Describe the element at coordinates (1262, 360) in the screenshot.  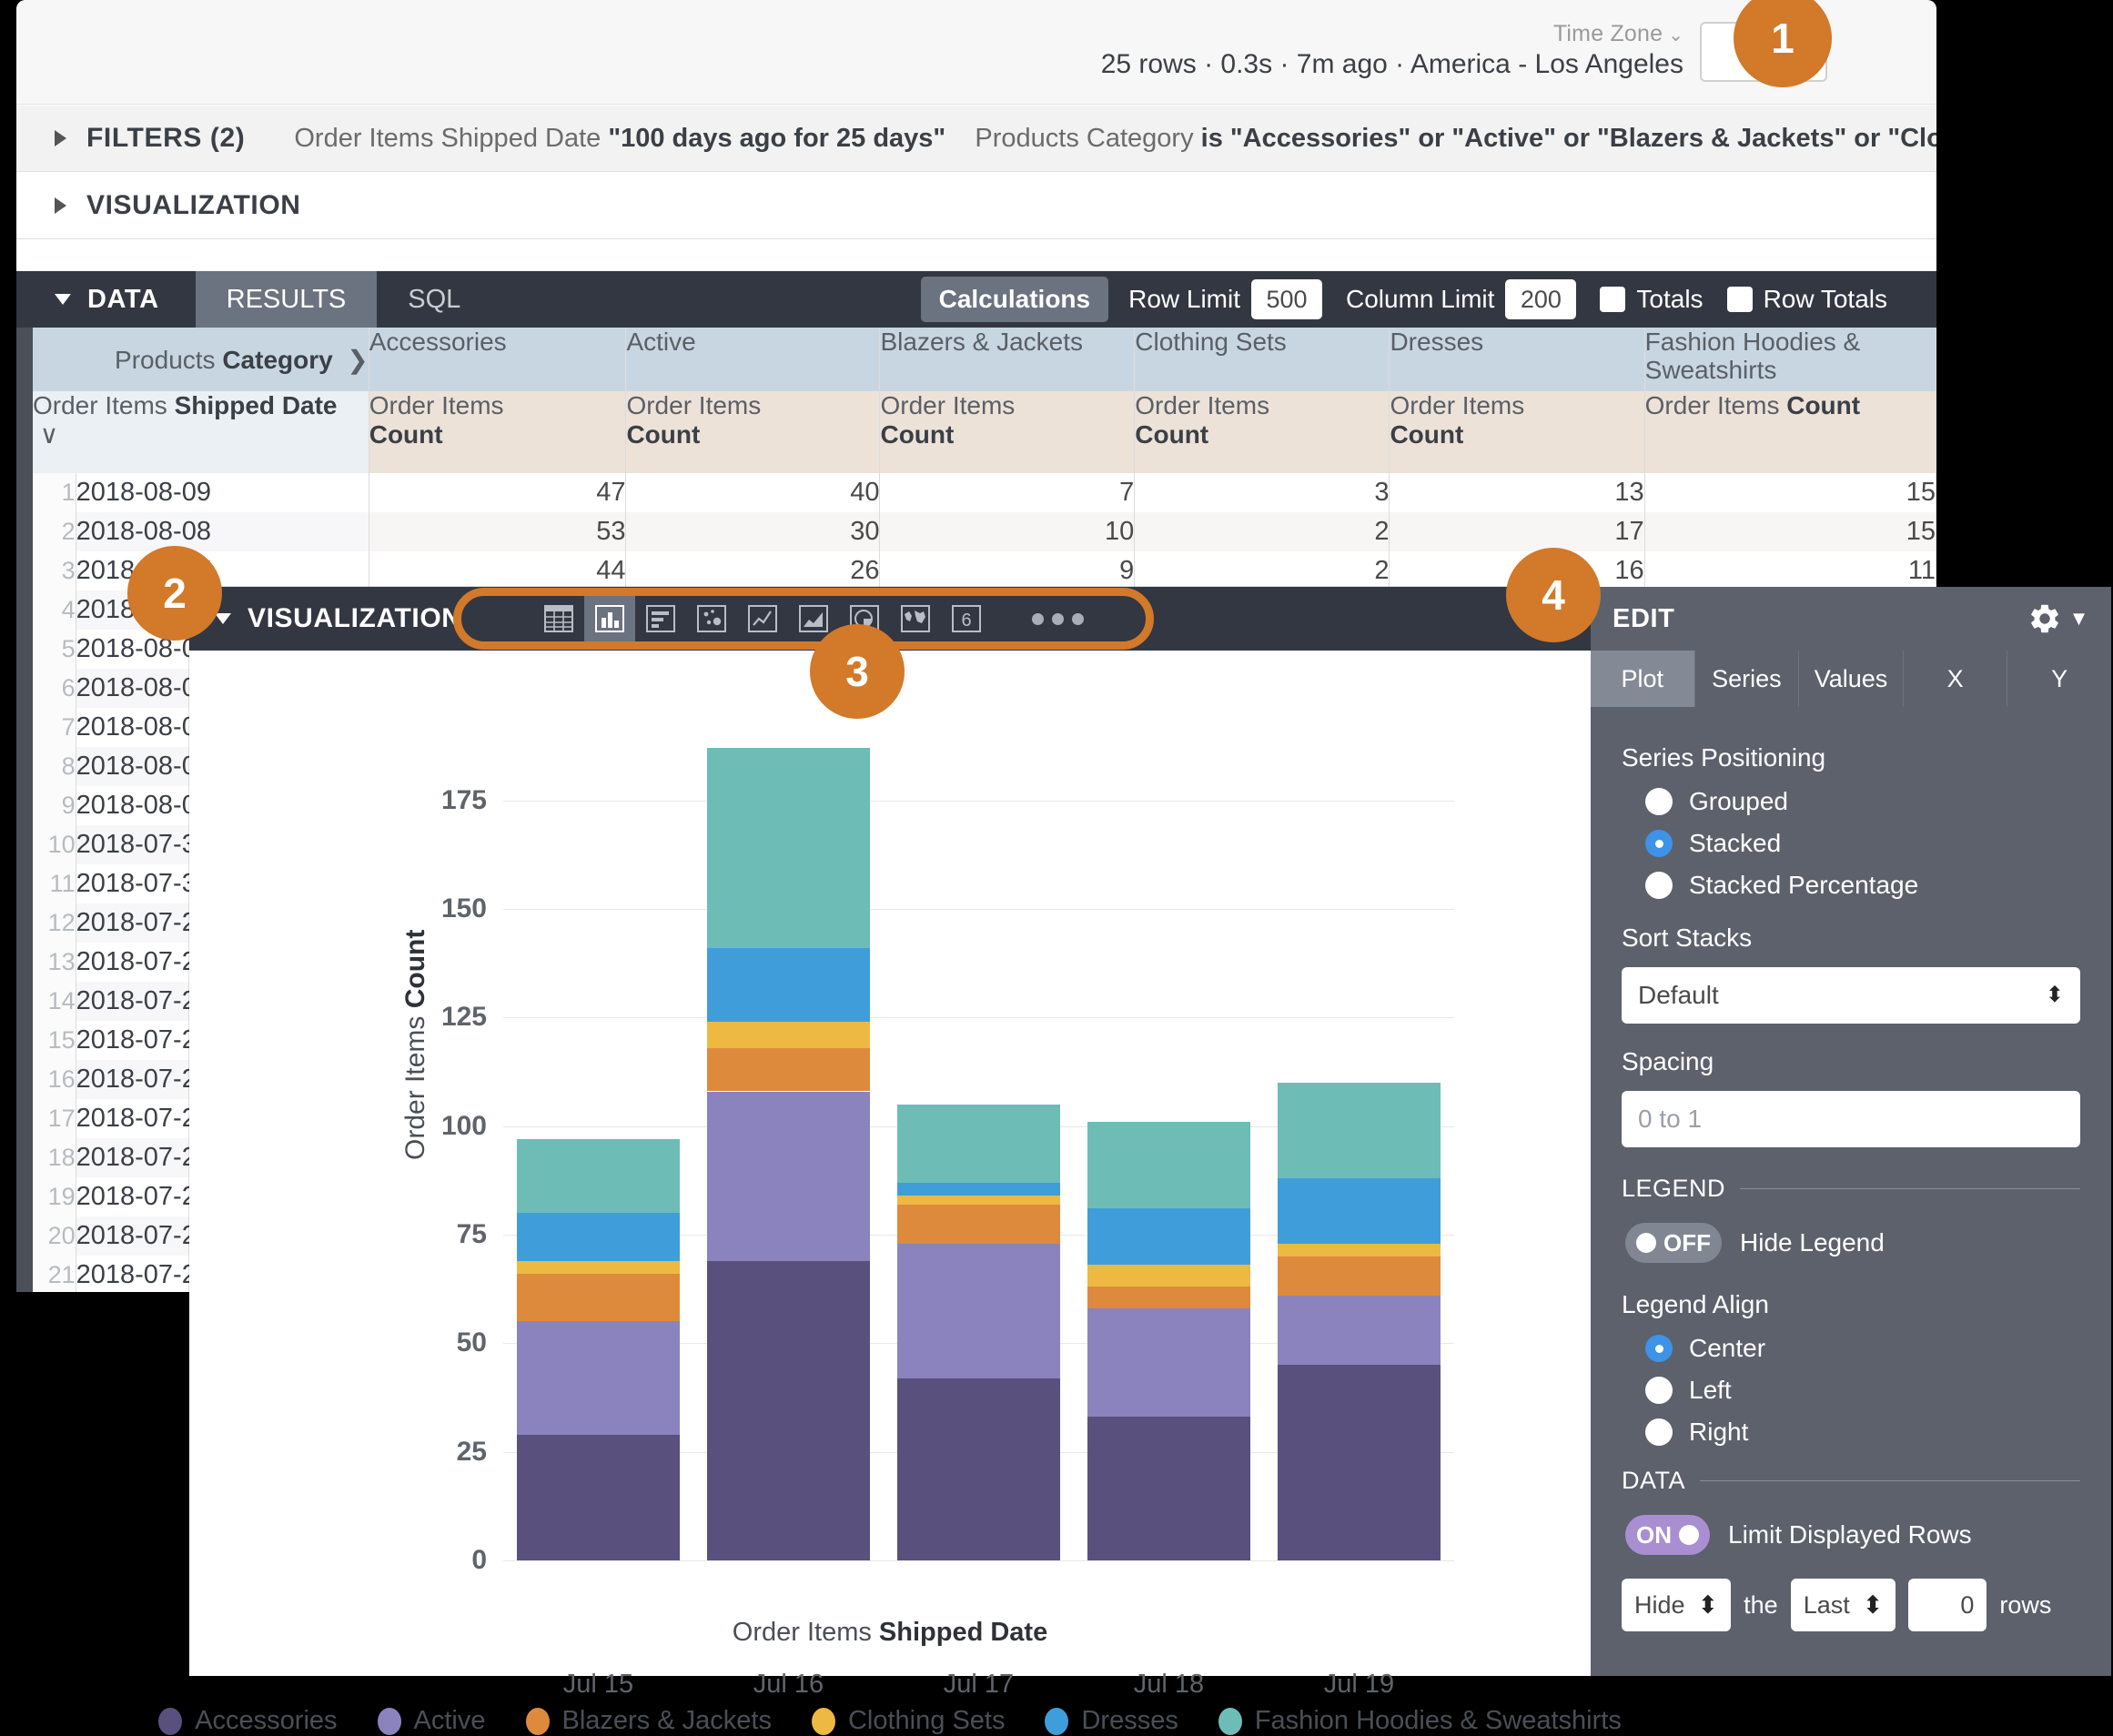
I see `column-header-clothing-sets: Clothing Sets` at that location.